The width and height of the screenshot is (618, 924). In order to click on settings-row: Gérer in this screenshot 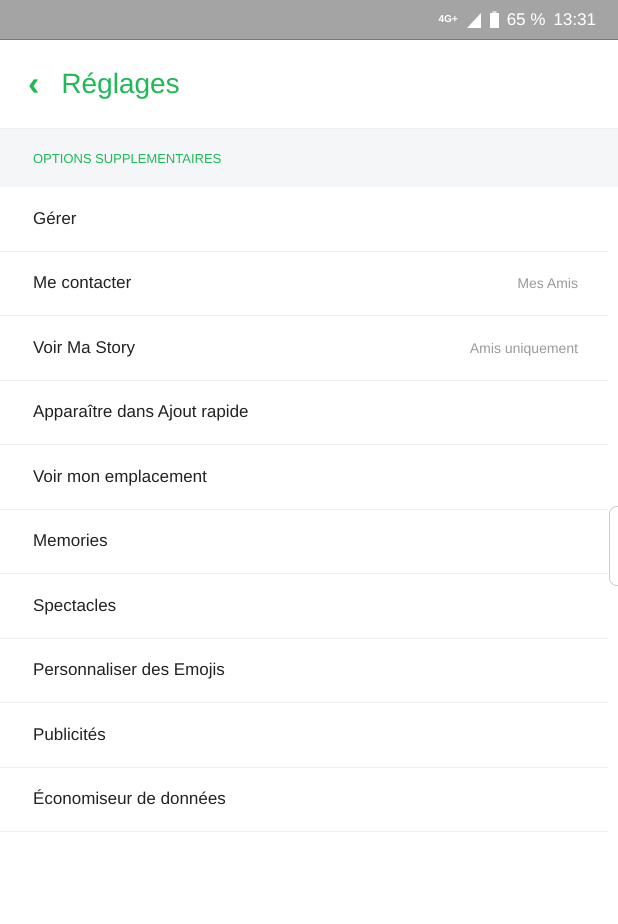, I will do `click(304, 219)`.